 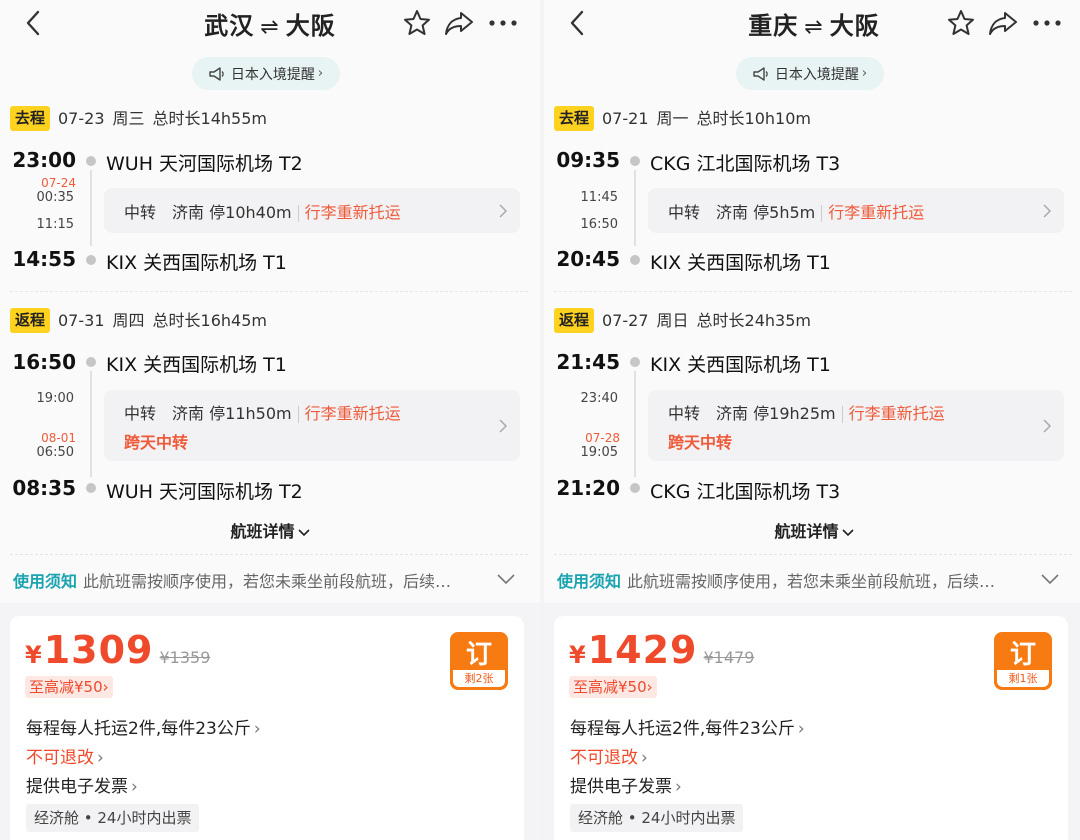 I want to click on outbound-info: 07-21 周一 总时长10h10m, so click(x=706, y=118).